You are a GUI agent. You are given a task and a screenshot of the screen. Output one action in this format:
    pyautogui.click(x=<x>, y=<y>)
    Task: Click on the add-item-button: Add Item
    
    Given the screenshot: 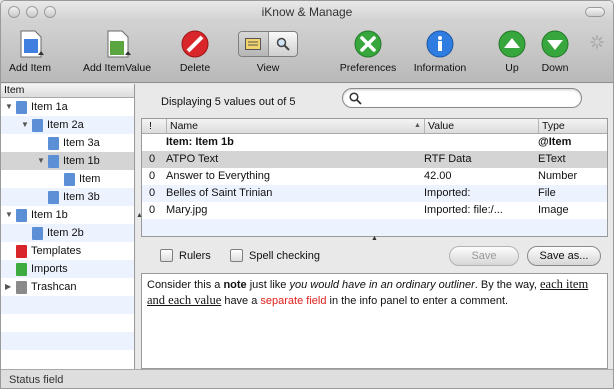 What is the action you would take?
    pyautogui.click(x=30, y=51)
    